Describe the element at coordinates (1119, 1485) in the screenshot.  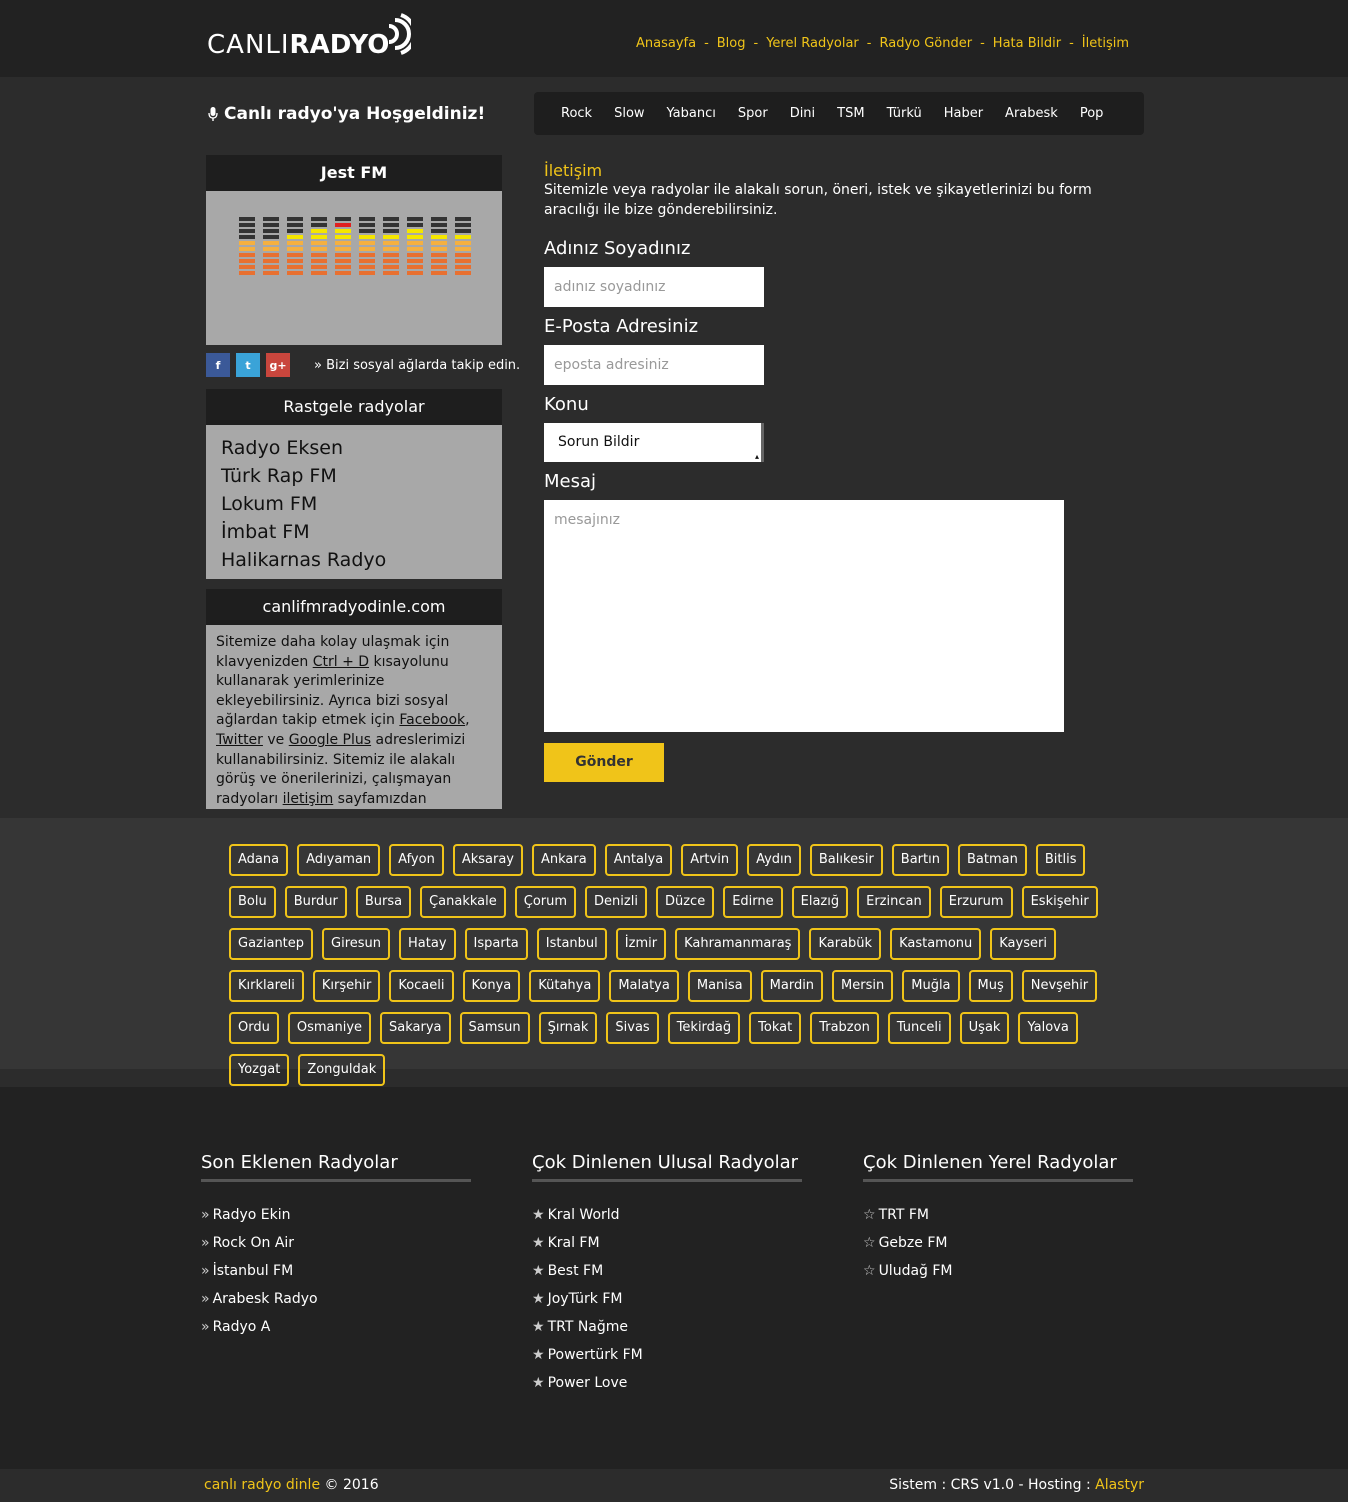
I see `hosting-link: Alastyr` at that location.